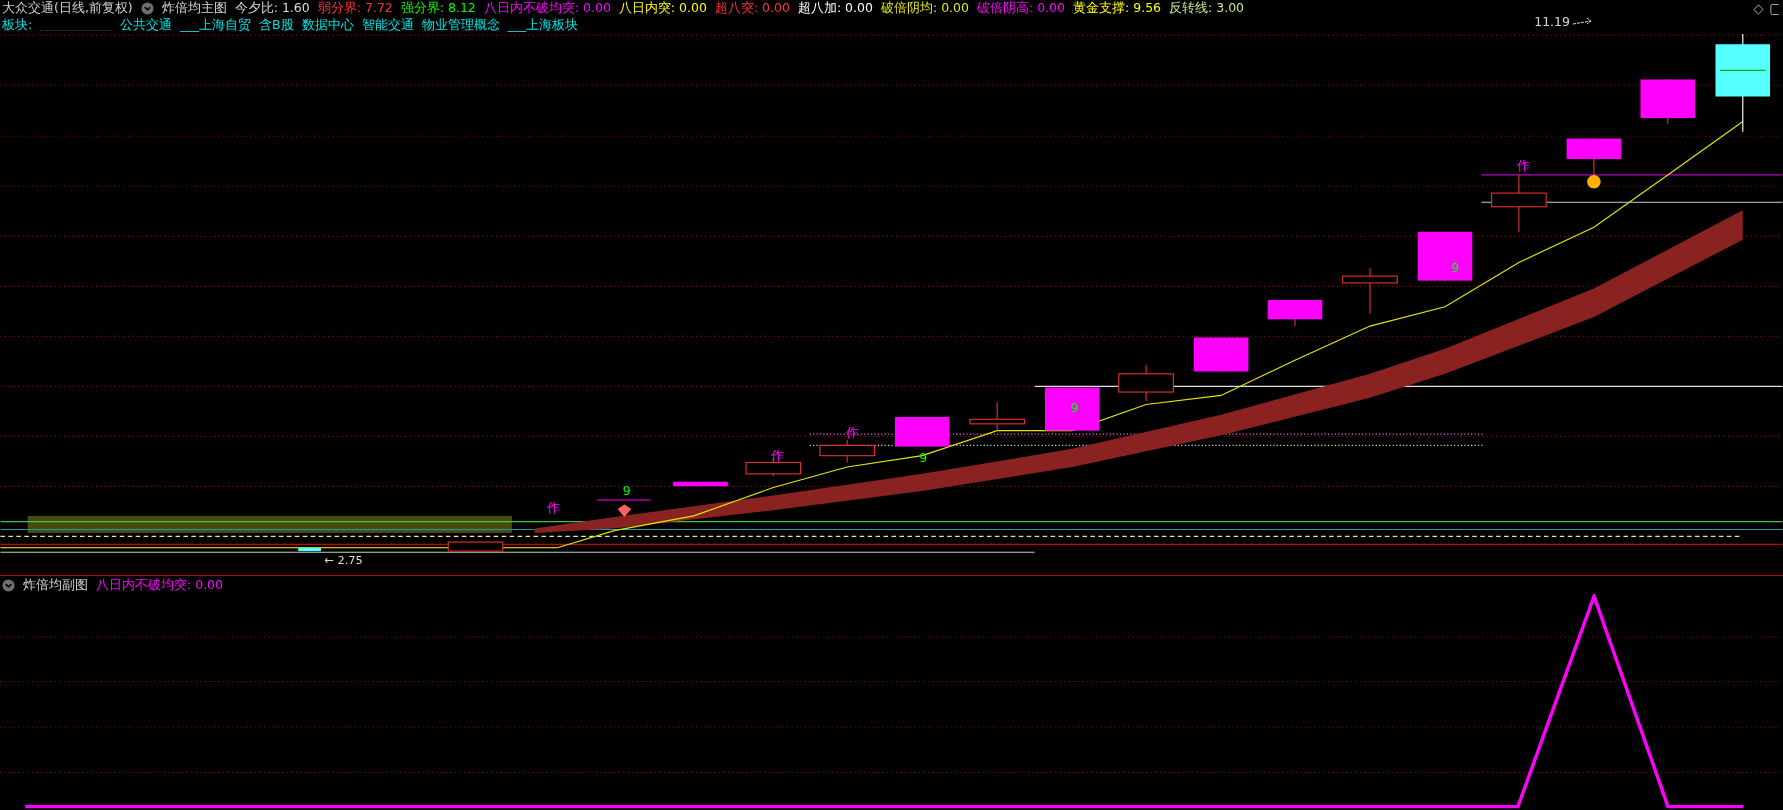  I want to click on high-price-label: 11.19, so click(1552, 21).